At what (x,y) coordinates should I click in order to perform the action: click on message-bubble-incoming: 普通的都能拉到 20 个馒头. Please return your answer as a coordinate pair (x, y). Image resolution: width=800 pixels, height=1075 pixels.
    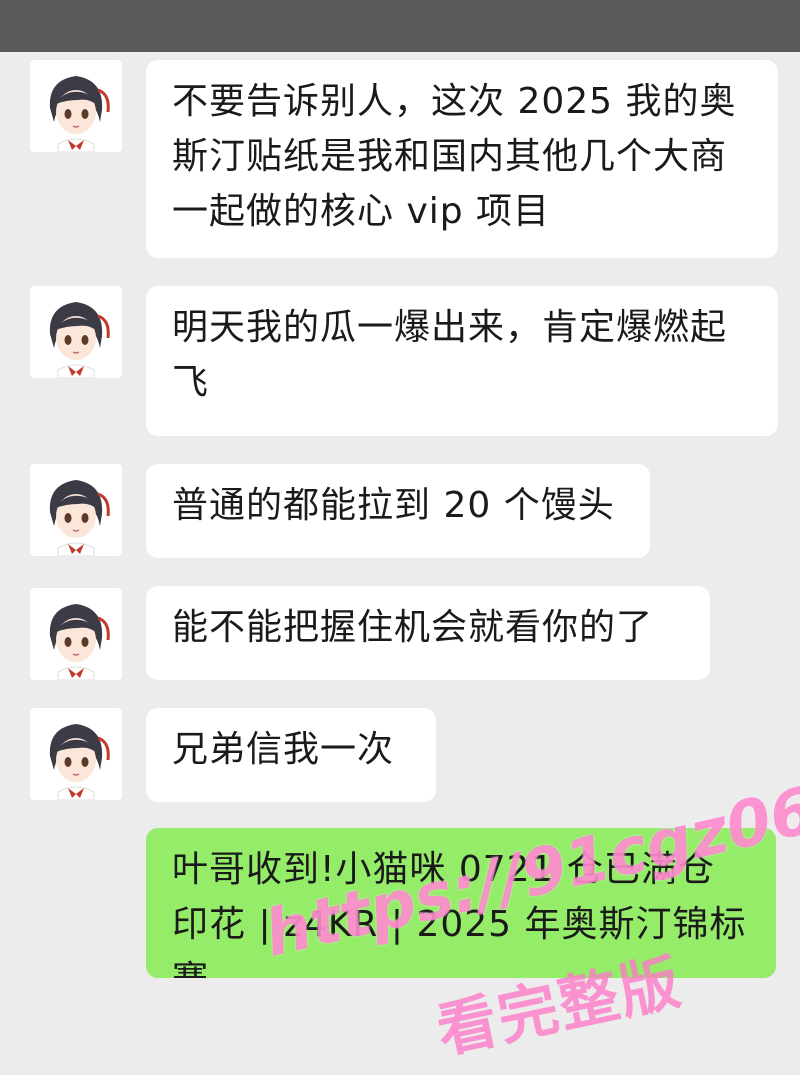
    Looking at the image, I should click on (398, 511).